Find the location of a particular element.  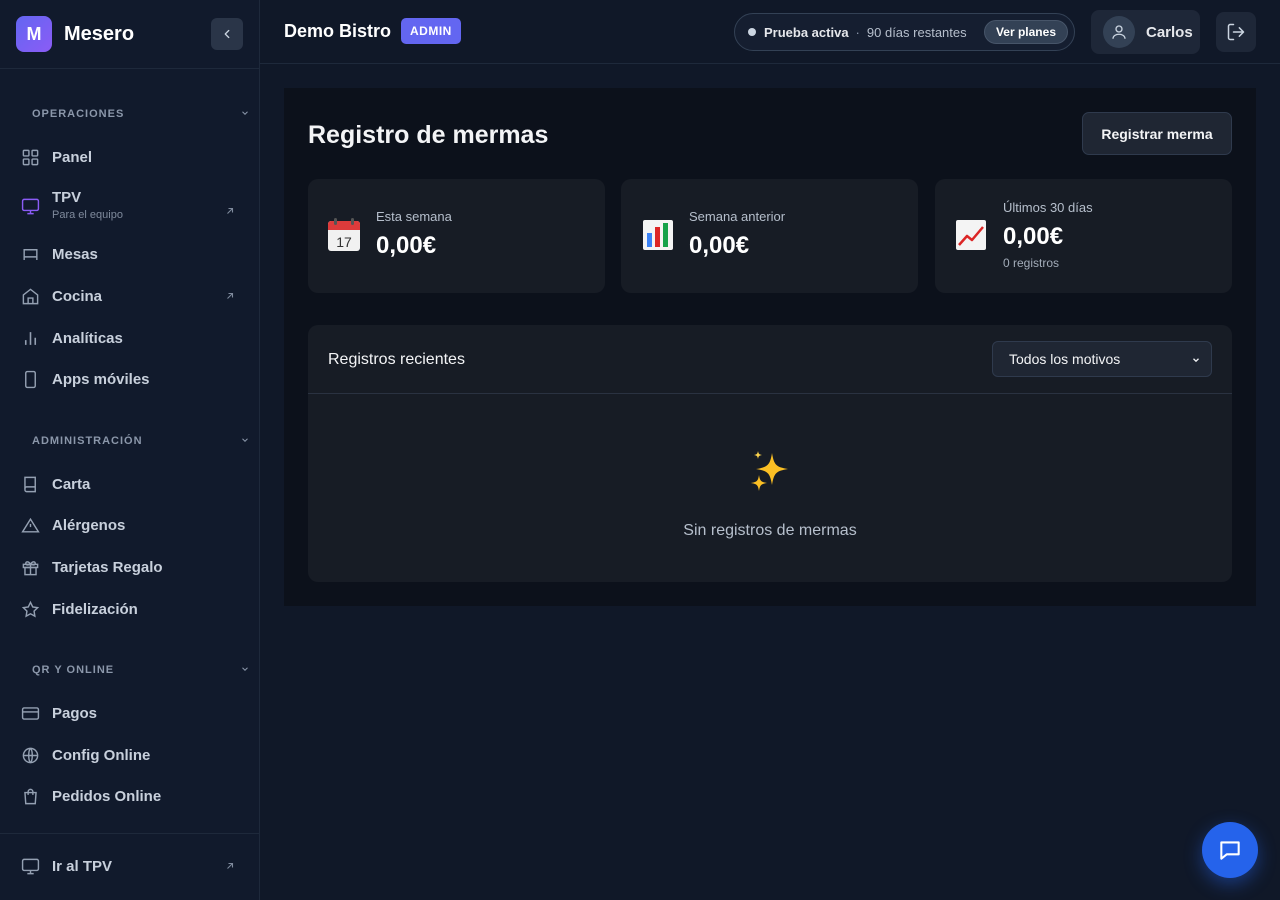

trend-up-icon is located at coordinates (971, 235).